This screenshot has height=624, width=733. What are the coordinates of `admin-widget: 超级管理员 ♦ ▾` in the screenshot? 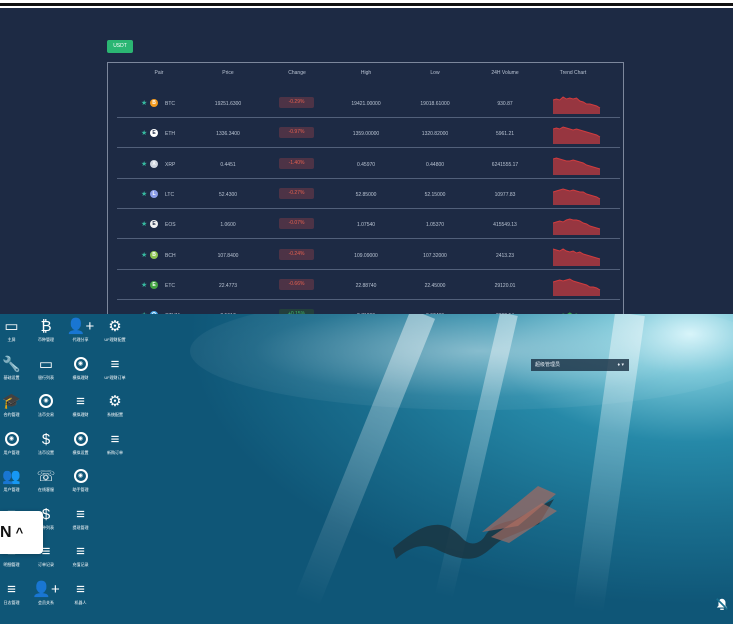 It's located at (580, 365).